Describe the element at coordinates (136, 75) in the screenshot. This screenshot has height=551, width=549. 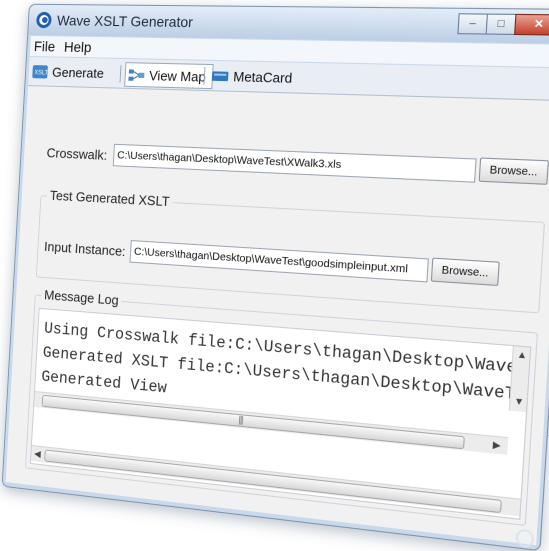
I see `map-icon` at that location.